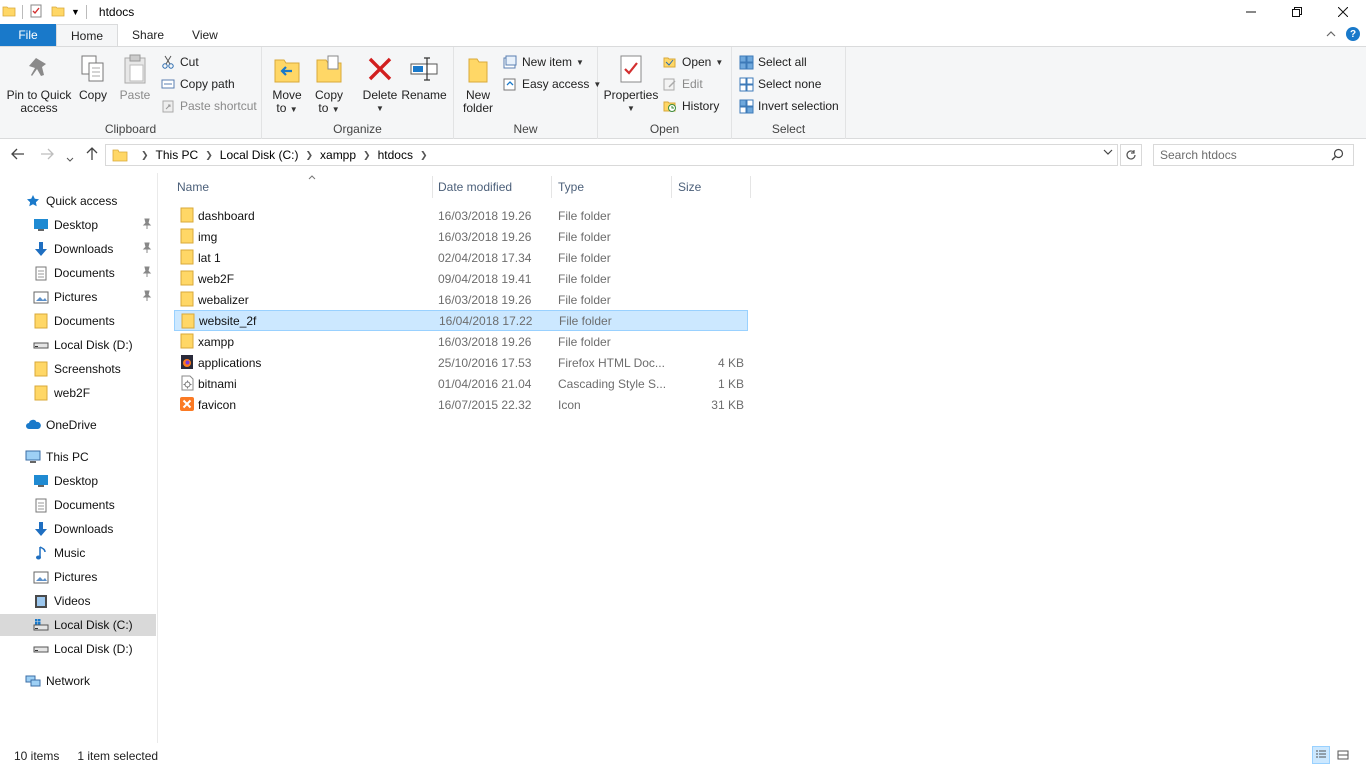 This screenshot has width=1366, height=768. Describe the element at coordinates (1108, 153) in the screenshot. I see `address-history-dropdown` at that location.